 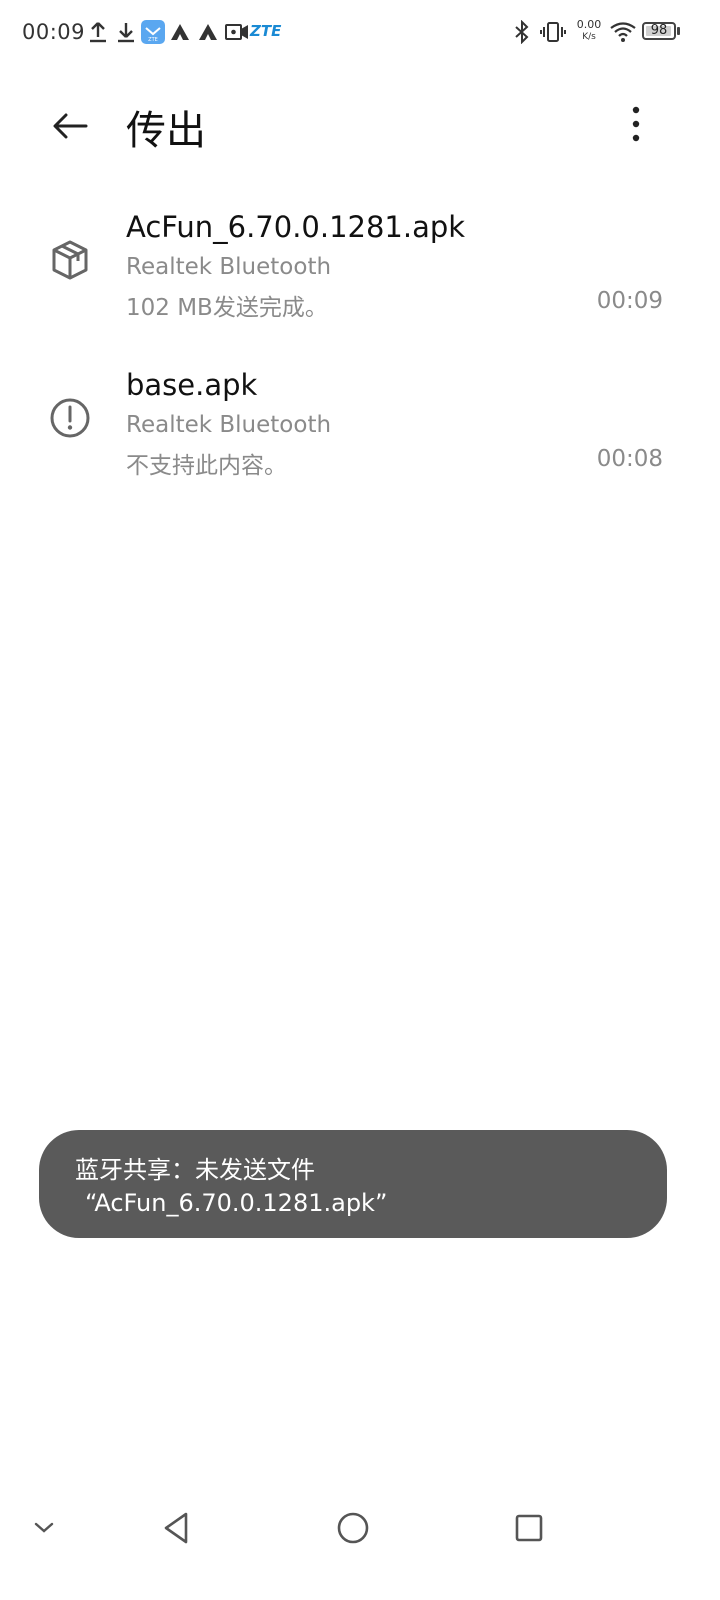 What do you see at coordinates (236, 1203) in the screenshot?
I see `toast-line-2: “AcFun_6.70.0.1281.apk”` at bounding box center [236, 1203].